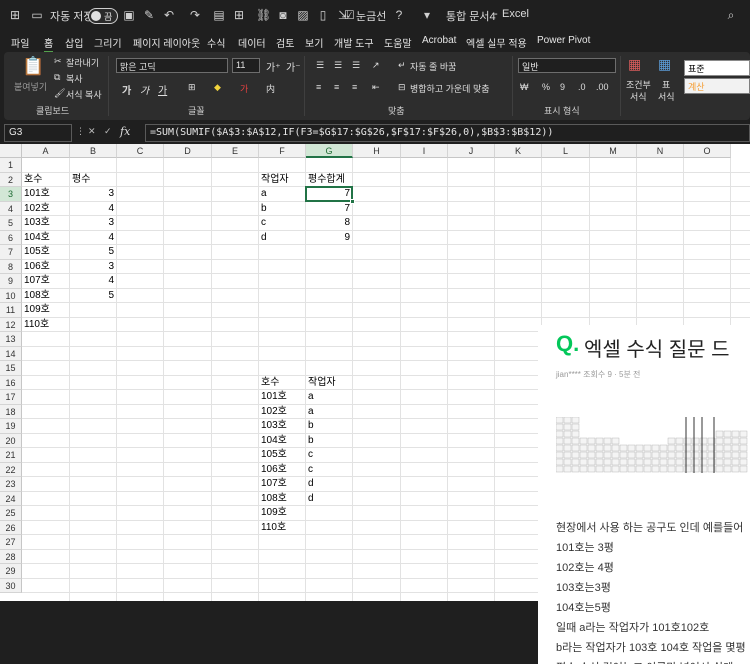 The height and width of the screenshot is (664, 750). I want to click on cut-icon: ✂, so click(58, 61).